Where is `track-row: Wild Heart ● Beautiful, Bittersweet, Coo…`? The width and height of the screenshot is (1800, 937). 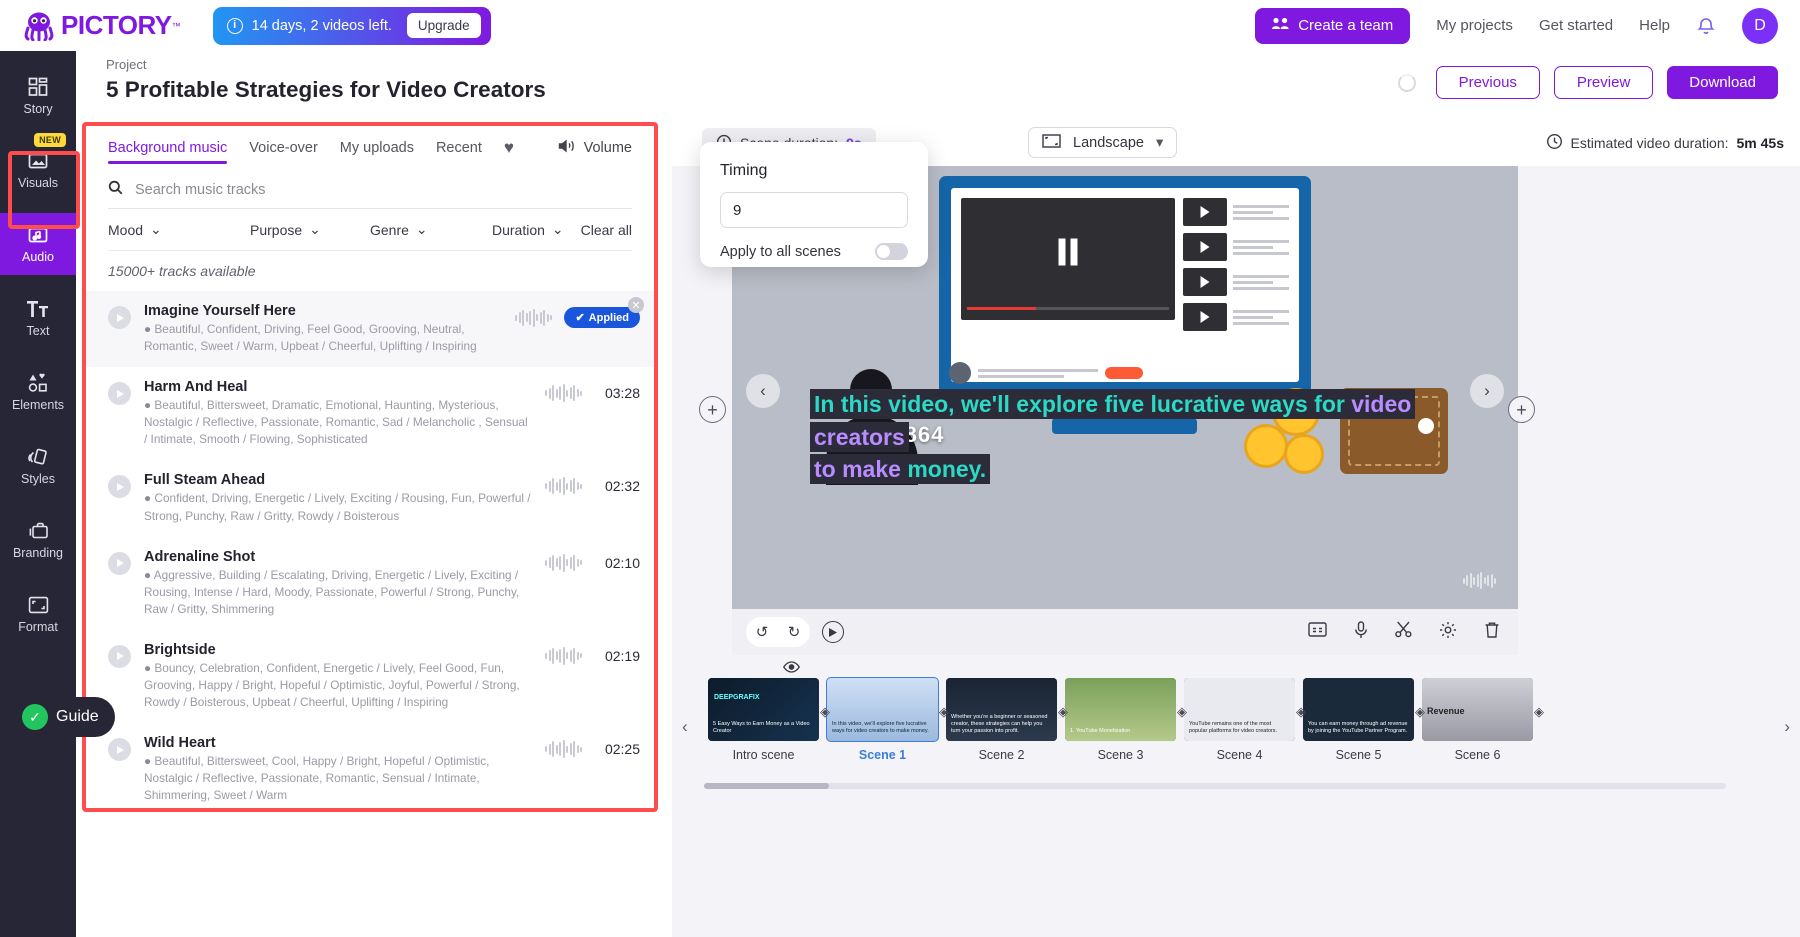 track-row: Wild Heart ● Beautiful, Bittersweet, Coo… is located at coordinates (370, 765).